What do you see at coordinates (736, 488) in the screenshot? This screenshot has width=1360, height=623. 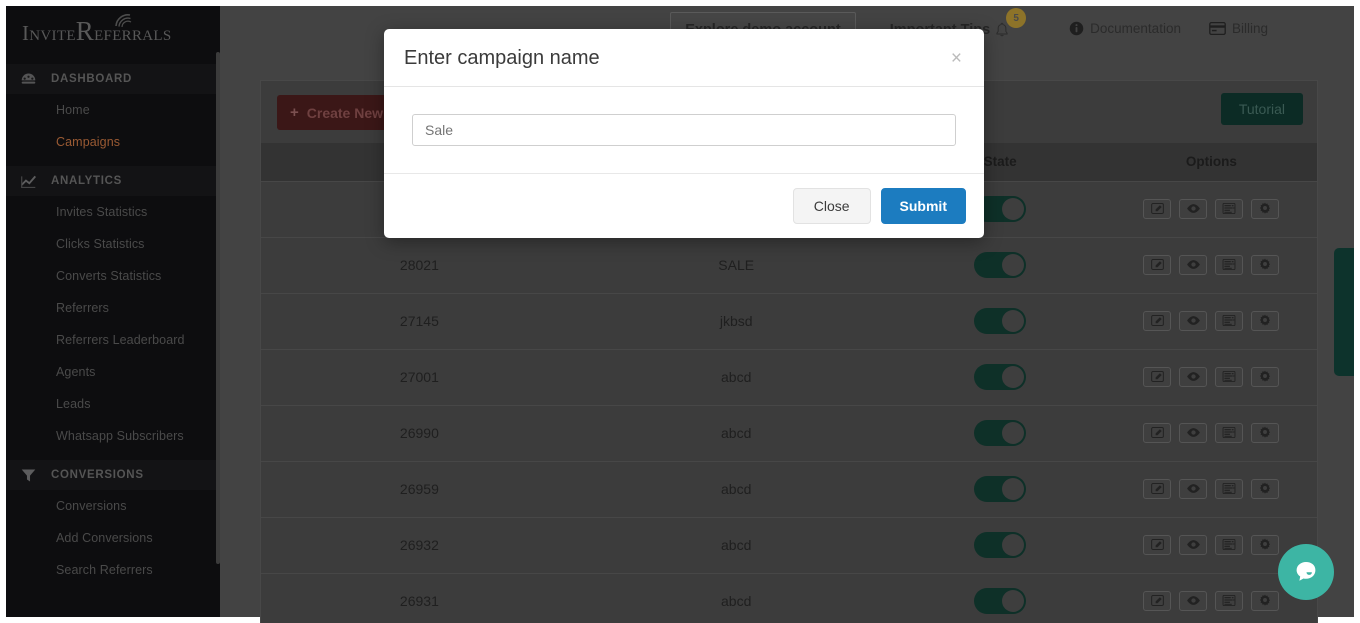 I see `cell-campaign-name: abcd` at bounding box center [736, 488].